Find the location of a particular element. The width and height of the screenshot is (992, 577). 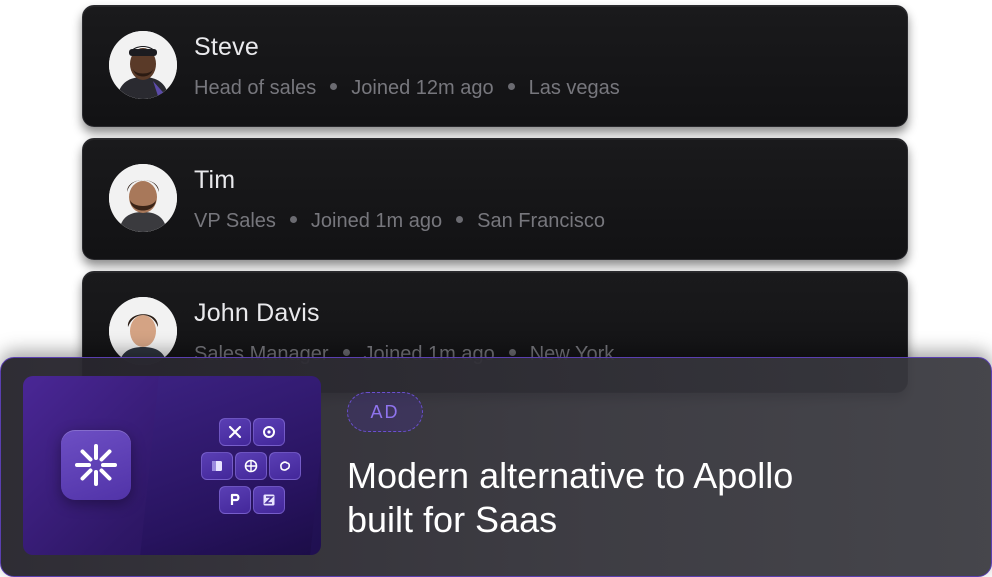

integration-globe-icon is located at coordinates (251, 466).